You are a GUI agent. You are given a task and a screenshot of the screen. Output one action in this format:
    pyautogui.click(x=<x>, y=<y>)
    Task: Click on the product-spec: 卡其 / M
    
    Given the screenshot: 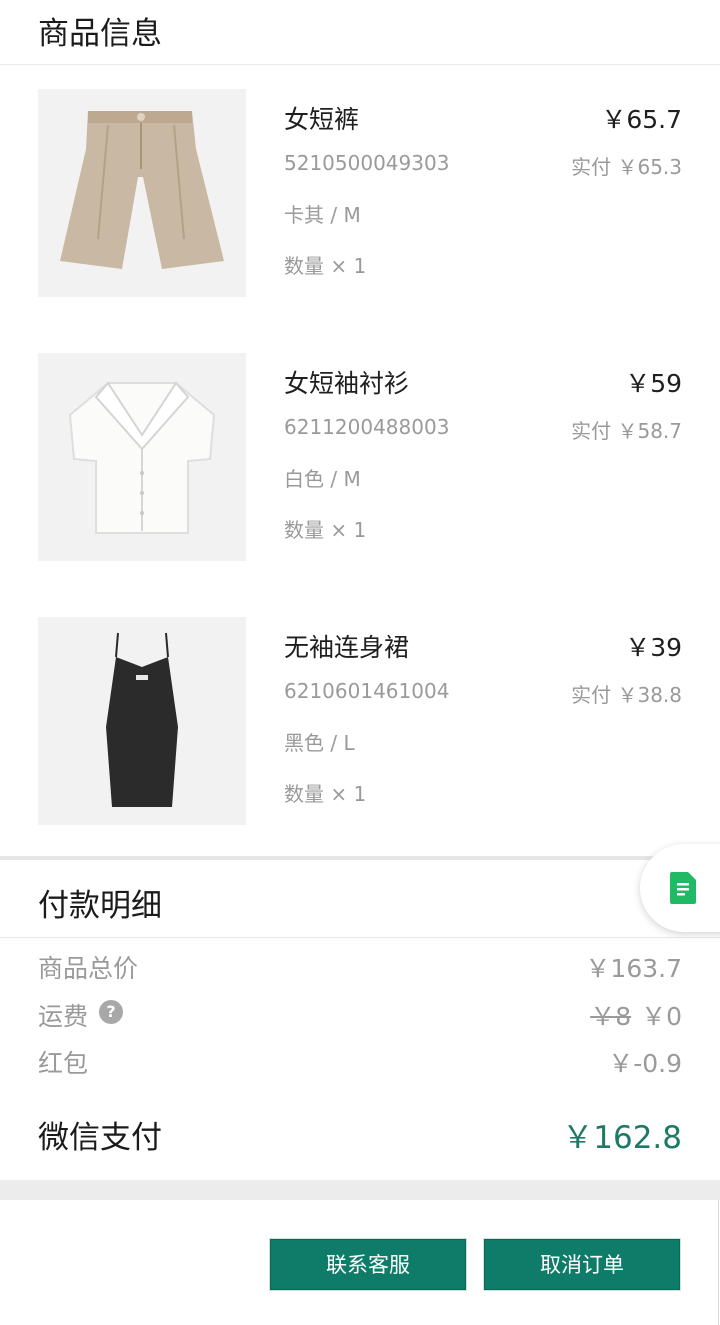 What is the action you would take?
    pyautogui.click(x=322, y=215)
    